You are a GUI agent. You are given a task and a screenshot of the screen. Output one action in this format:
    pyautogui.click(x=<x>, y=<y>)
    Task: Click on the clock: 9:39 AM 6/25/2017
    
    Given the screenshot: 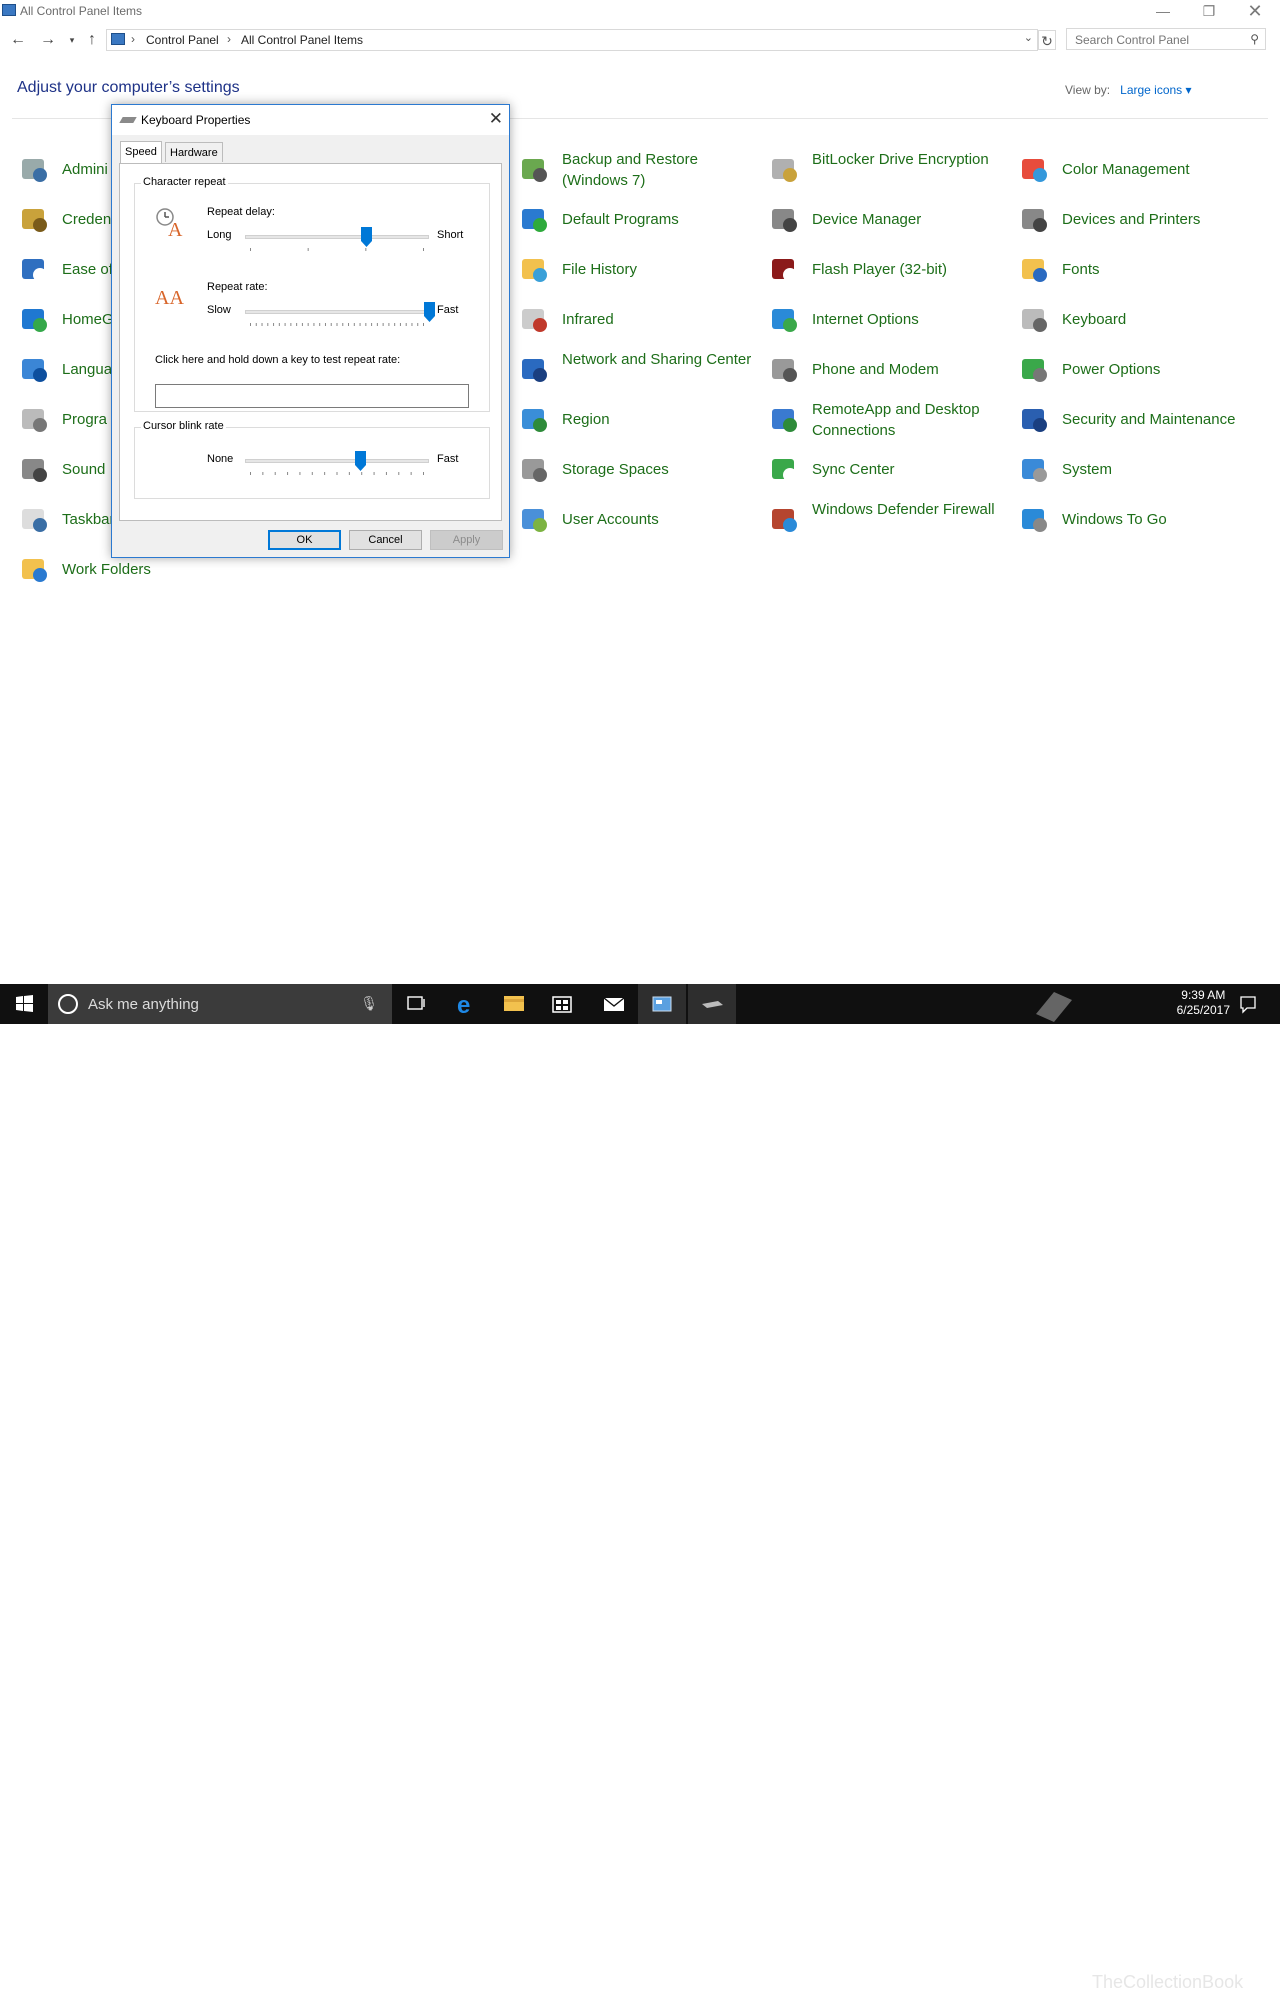 What is the action you would take?
    pyautogui.click(x=1203, y=1003)
    